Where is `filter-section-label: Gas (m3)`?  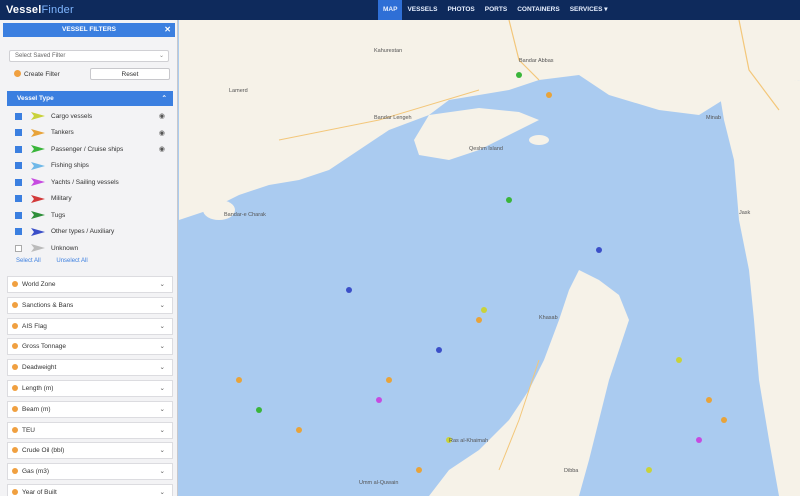
filter-section-label: Gas (m3) is located at coordinates (36, 472).